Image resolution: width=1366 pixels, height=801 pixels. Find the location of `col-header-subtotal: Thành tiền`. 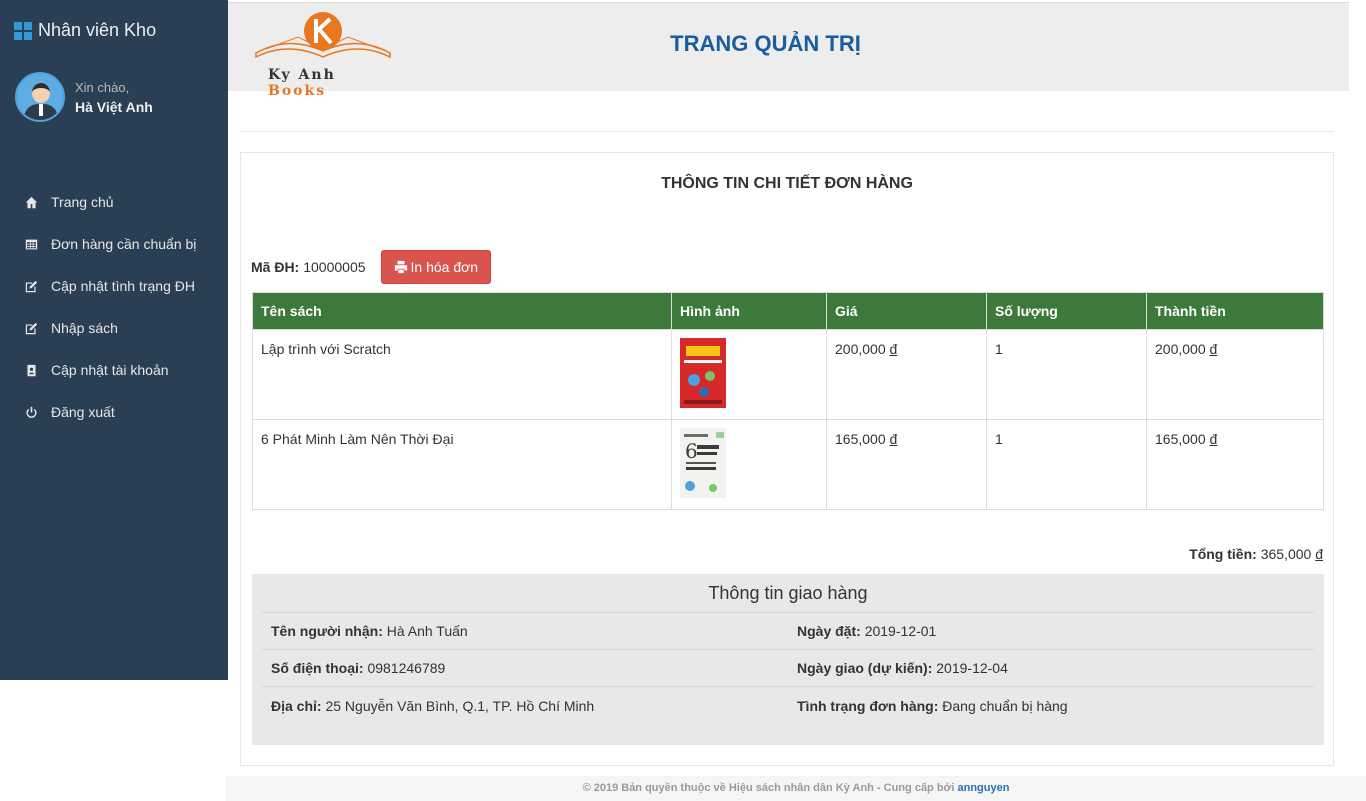

col-header-subtotal: Thành tiền is located at coordinates (1235, 311).